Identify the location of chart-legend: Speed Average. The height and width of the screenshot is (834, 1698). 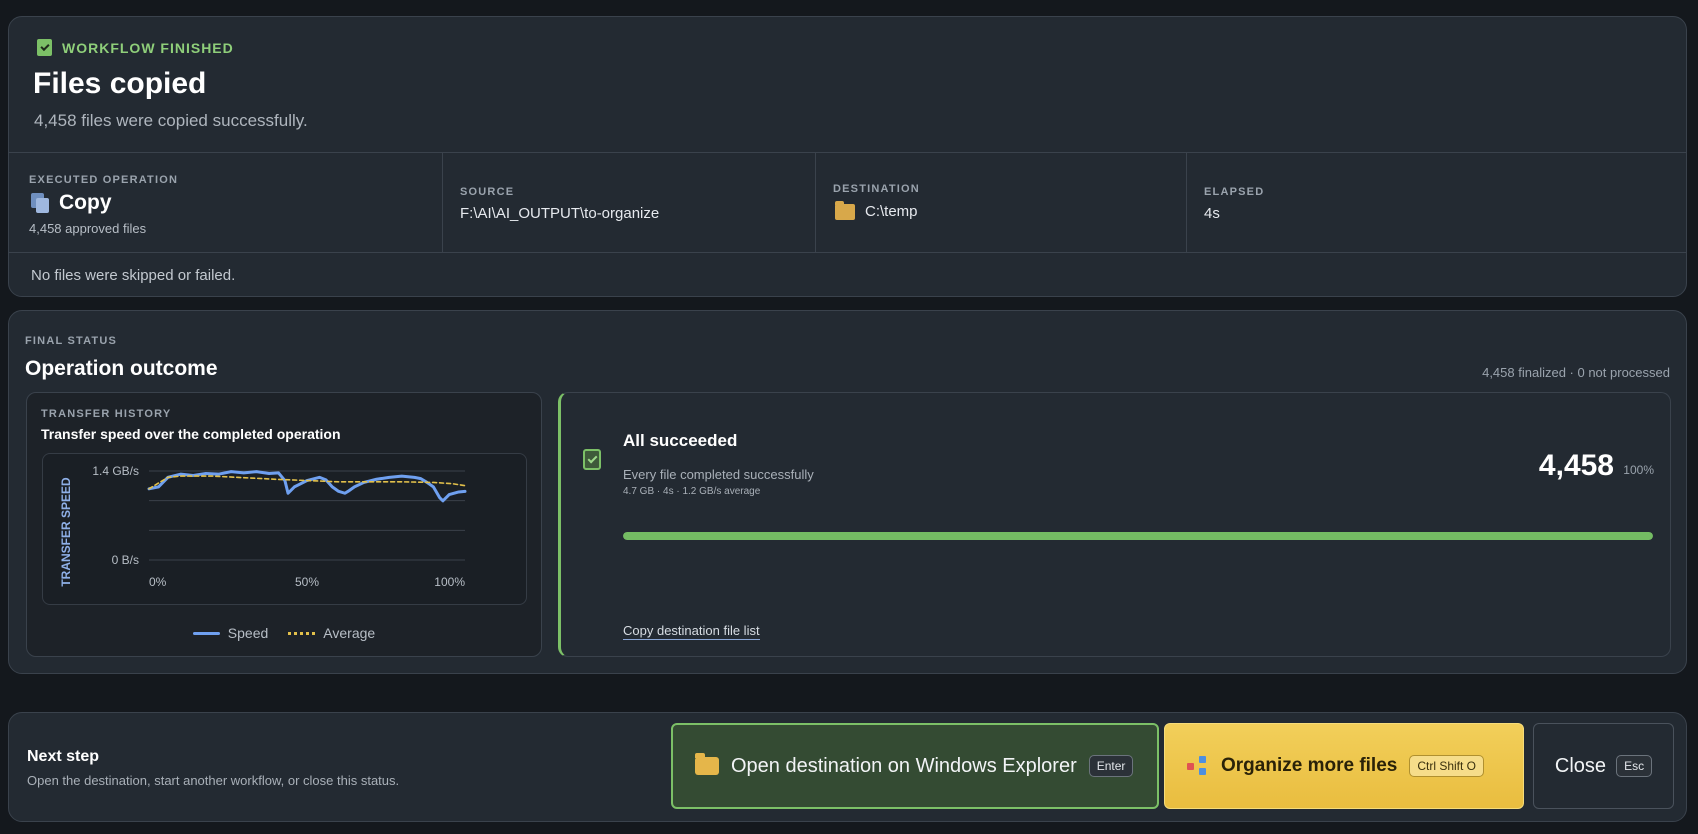
(284, 633).